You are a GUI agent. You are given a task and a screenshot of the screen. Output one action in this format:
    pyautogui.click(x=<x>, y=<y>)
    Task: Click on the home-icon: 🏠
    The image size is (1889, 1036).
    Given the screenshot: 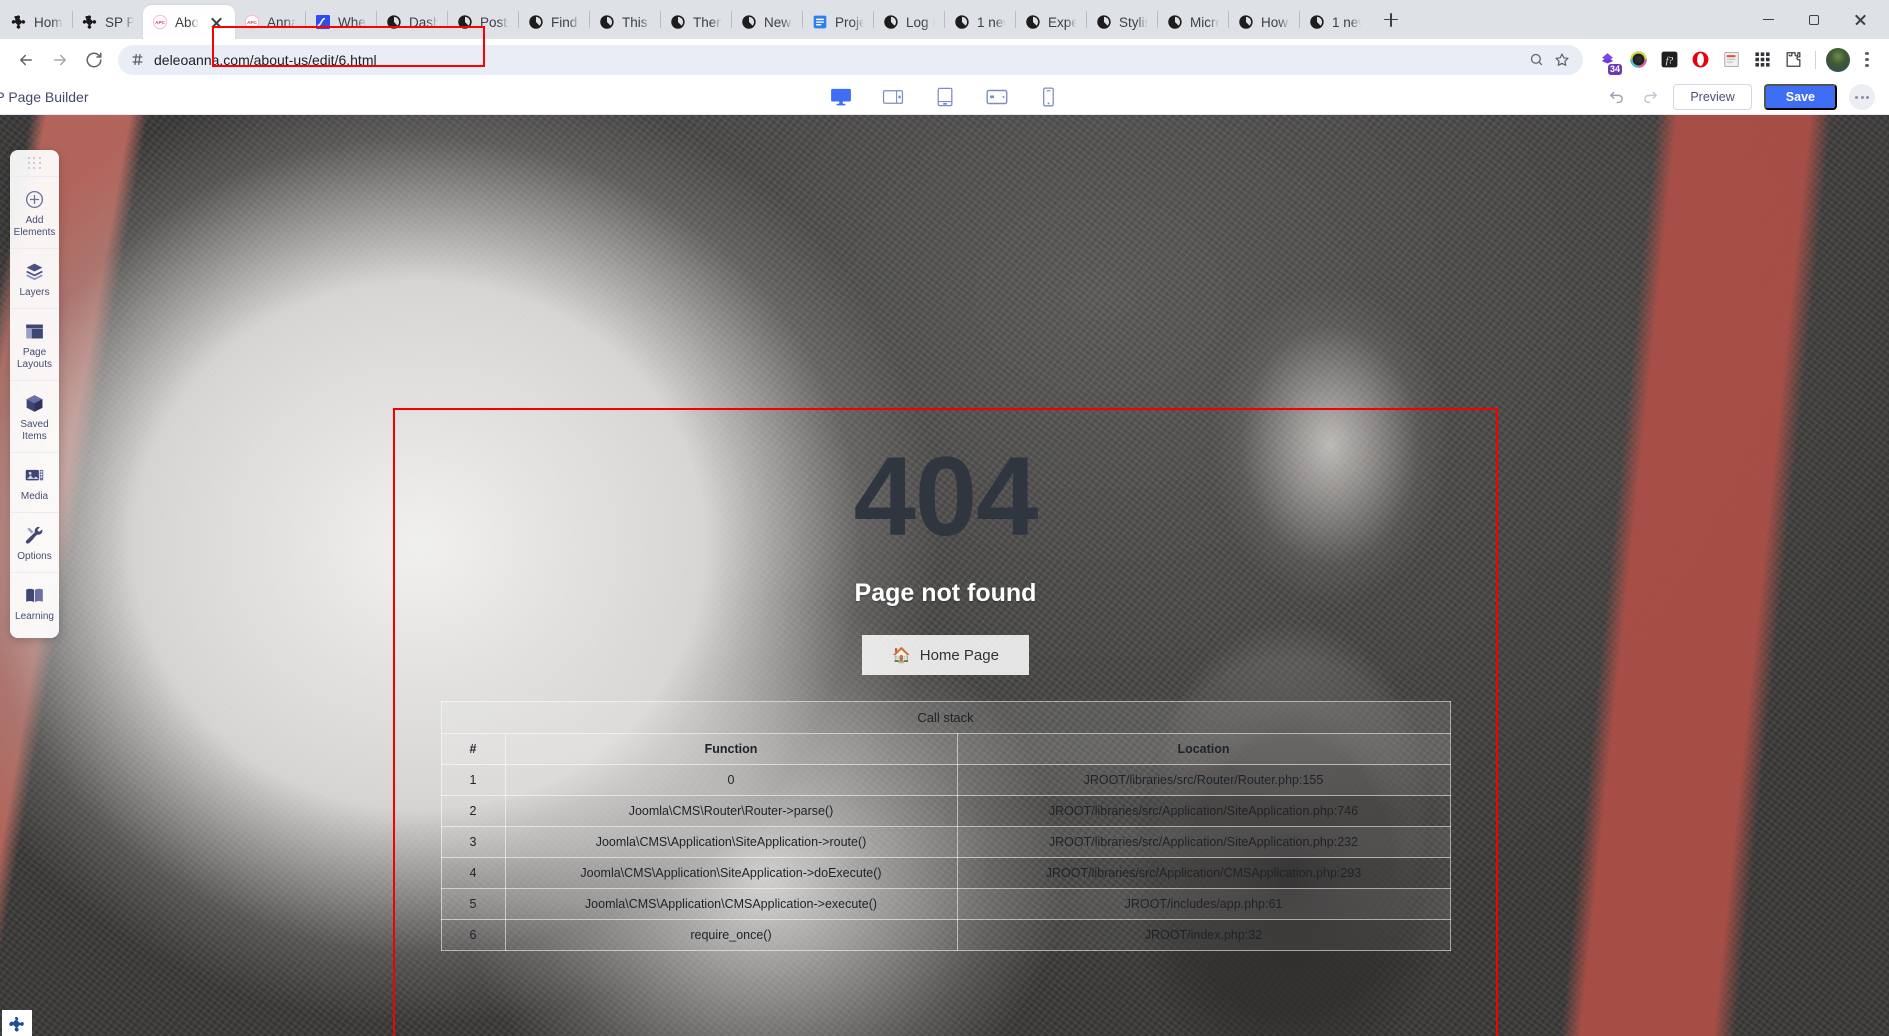 What is the action you would take?
    pyautogui.click(x=901, y=655)
    